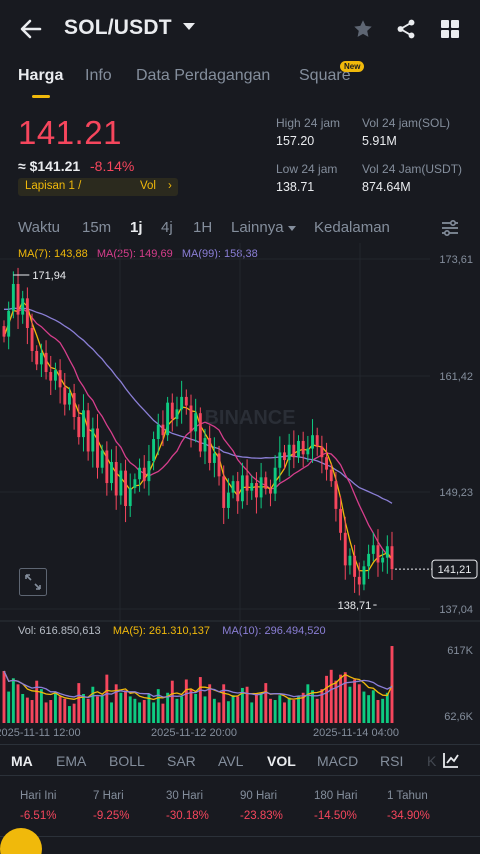 This screenshot has height=854, width=480. Describe the element at coordinates (194, 733) in the screenshot. I see `time-axis-label: 2025-11-12 20:00` at that location.